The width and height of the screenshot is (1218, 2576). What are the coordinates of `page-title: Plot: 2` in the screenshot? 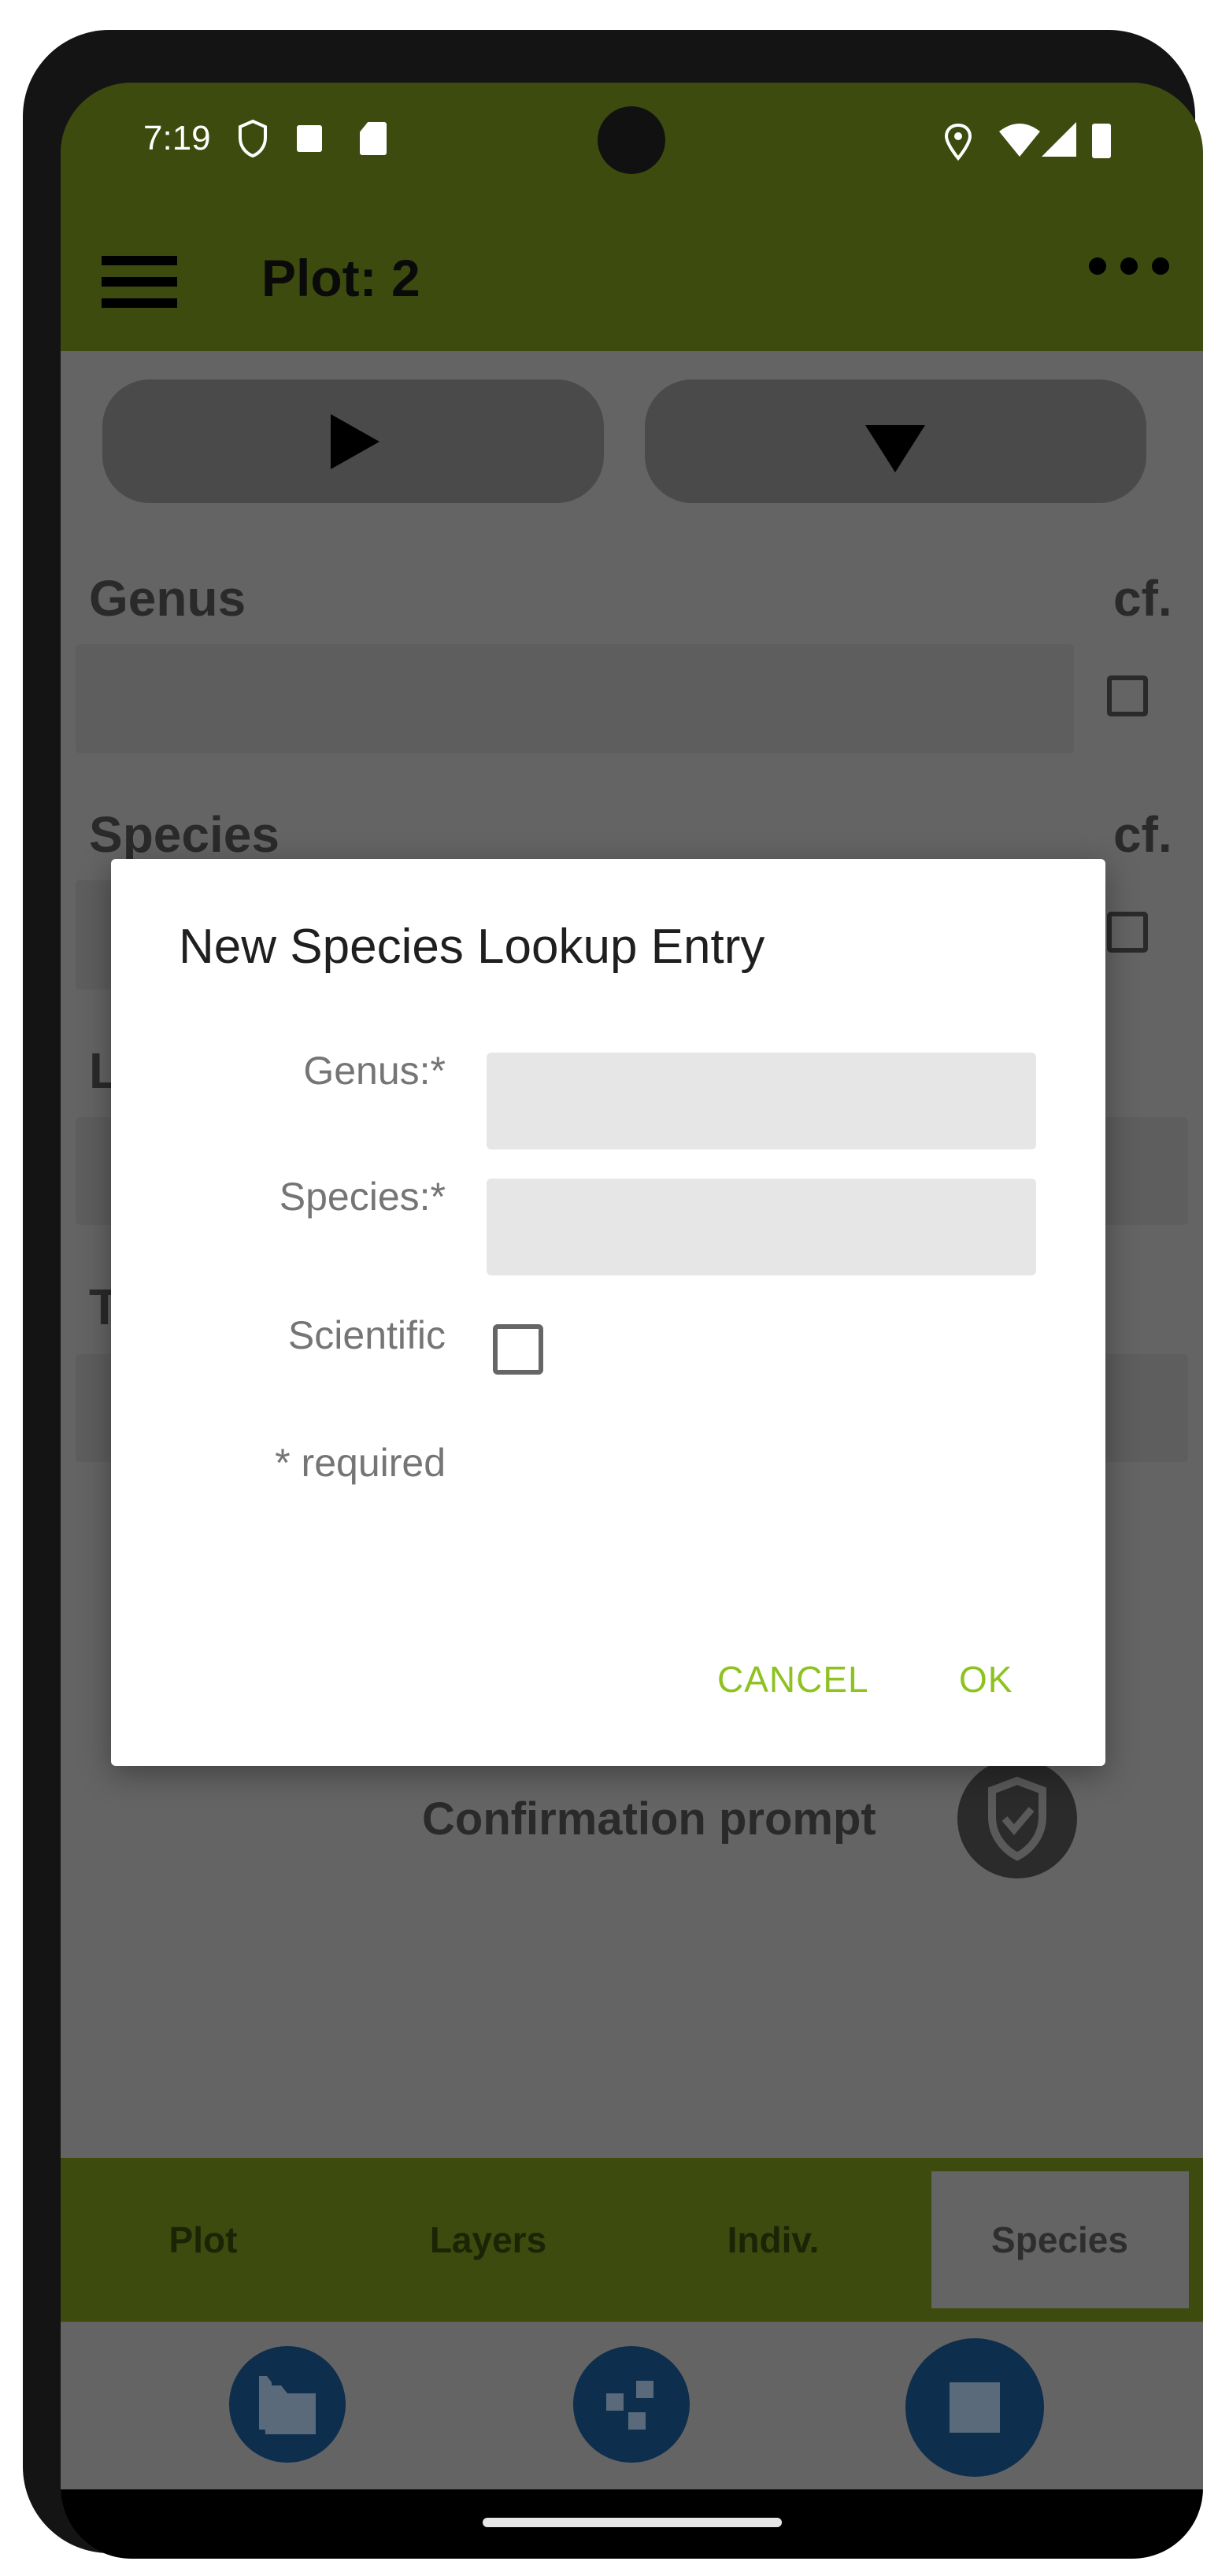 It's located at (340, 278).